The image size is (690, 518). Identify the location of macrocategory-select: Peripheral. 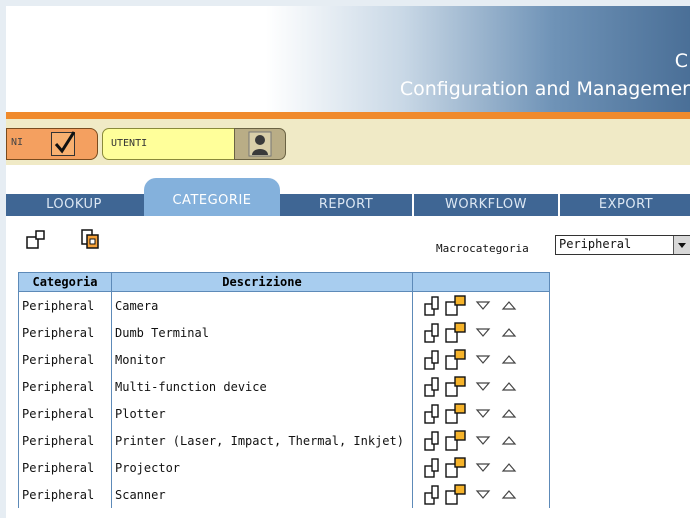
(622, 245).